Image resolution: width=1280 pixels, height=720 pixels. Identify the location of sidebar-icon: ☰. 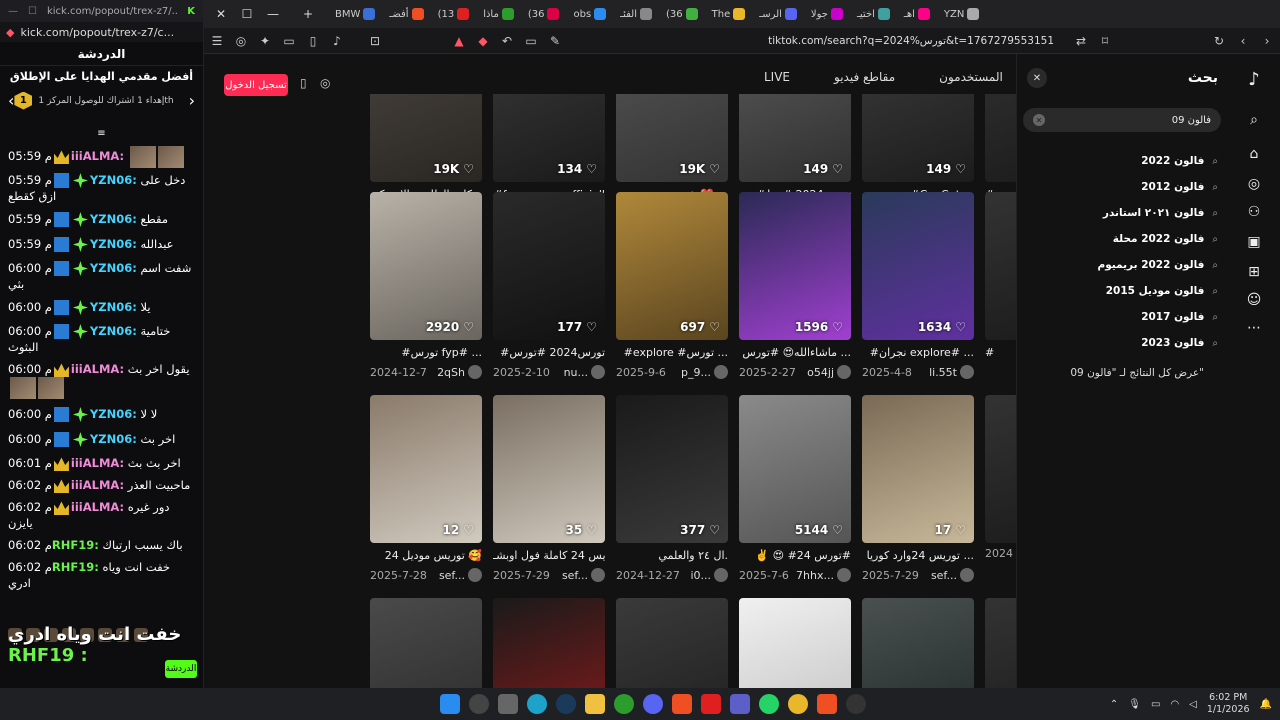
(217, 41).